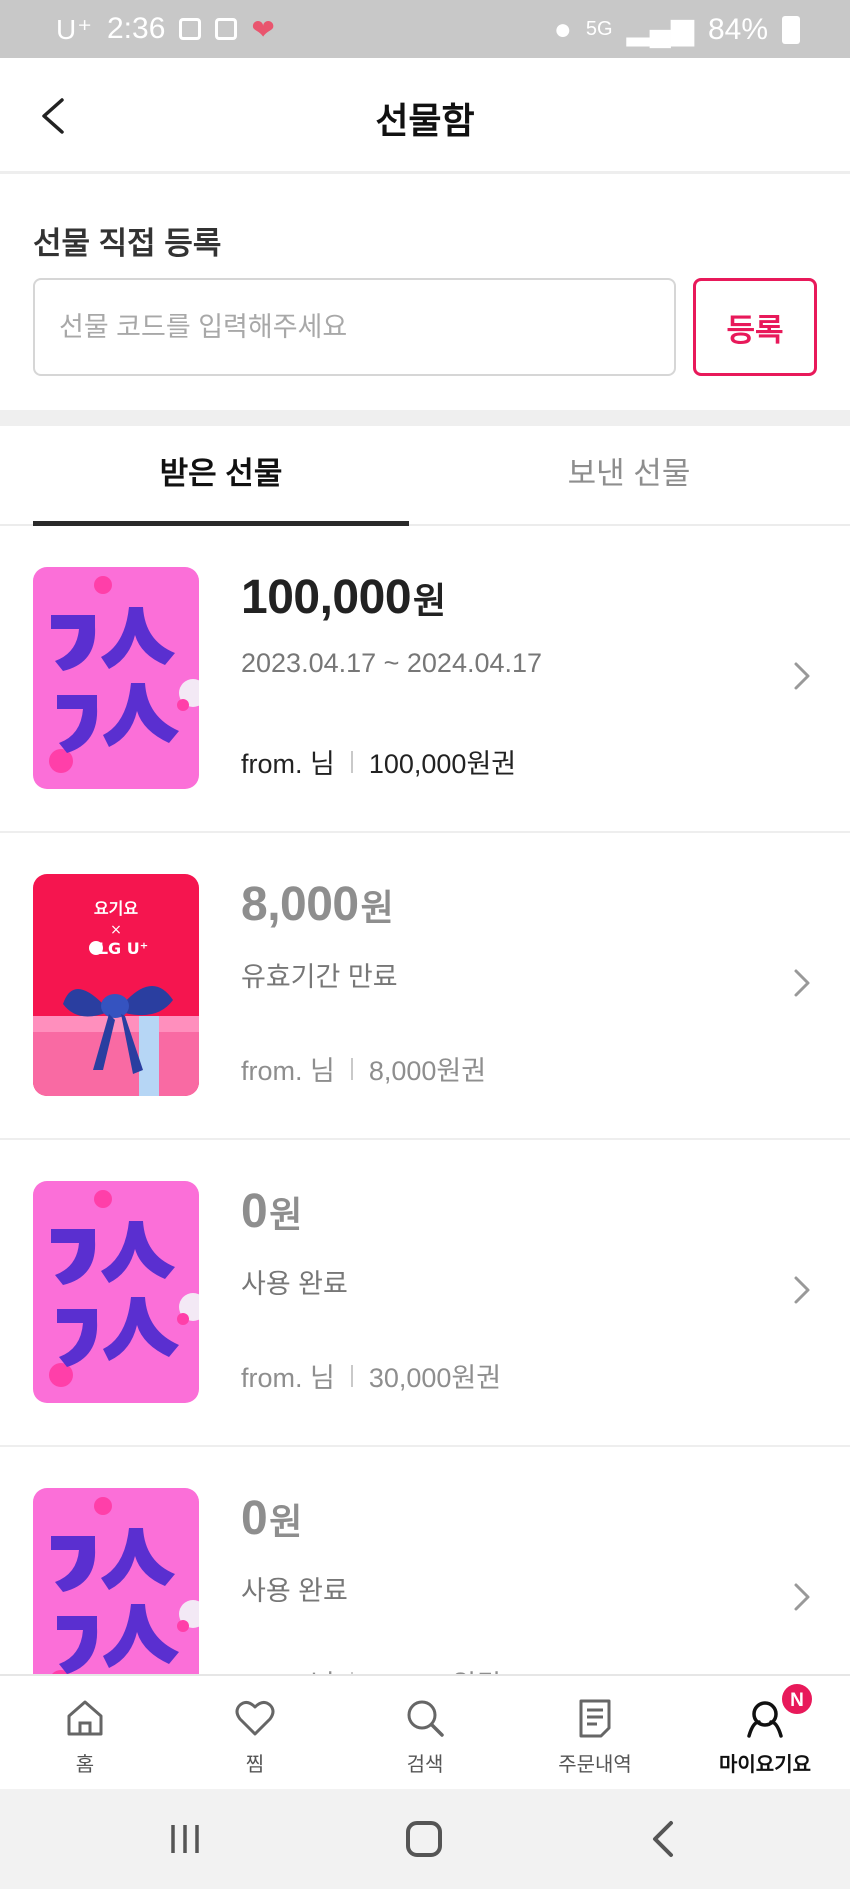  Describe the element at coordinates (127, 243) in the screenshot. I see `register-title: 선물 직접 등록` at that location.